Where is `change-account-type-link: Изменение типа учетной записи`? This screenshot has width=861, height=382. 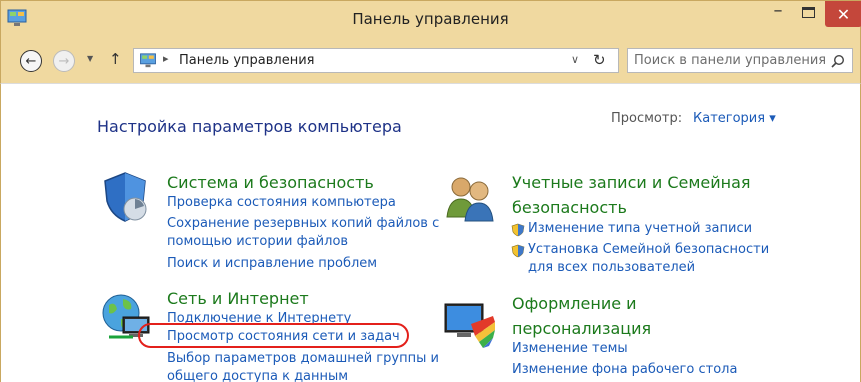 change-account-type-link: Изменение типа учетной записи is located at coordinates (640, 228).